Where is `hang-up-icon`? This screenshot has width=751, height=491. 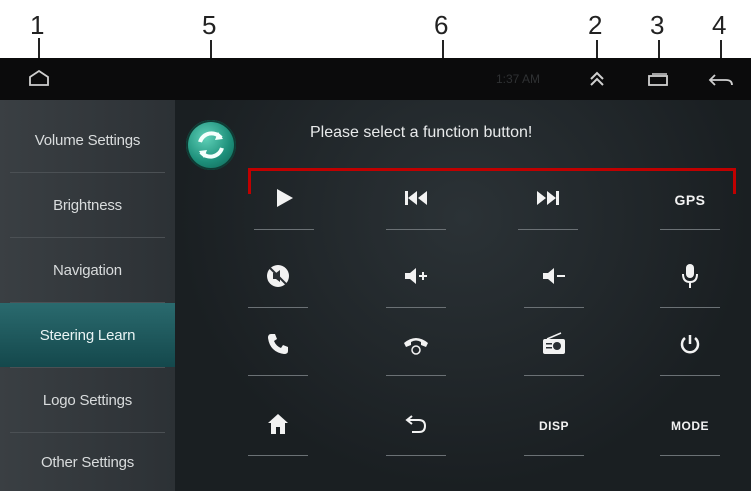 hang-up-icon is located at coordinates (416, 346).